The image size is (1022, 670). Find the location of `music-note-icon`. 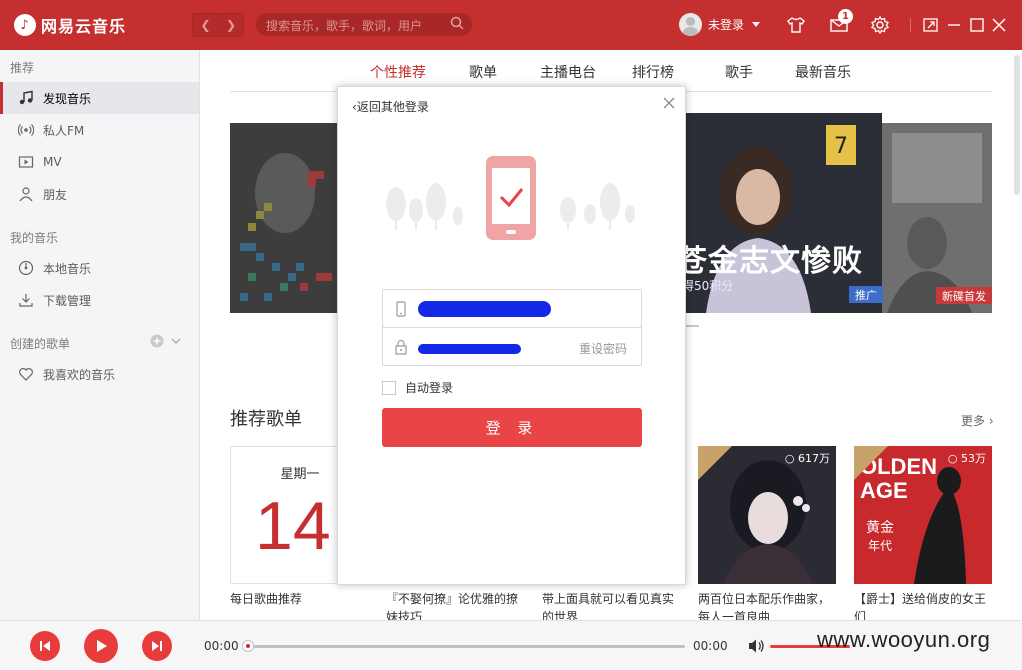

music-note-icon is located at coordinates (26, 97).